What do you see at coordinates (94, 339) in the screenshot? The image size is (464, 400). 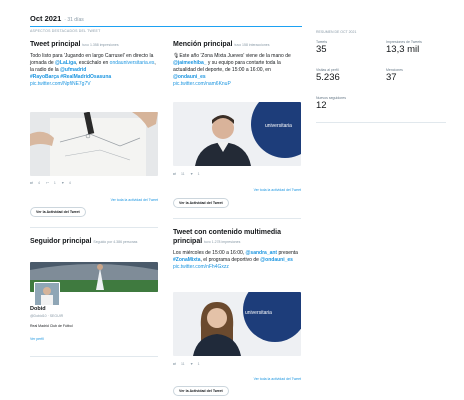 I see `view-profile-link: Ver perfil` at bounding box center [94, 339].